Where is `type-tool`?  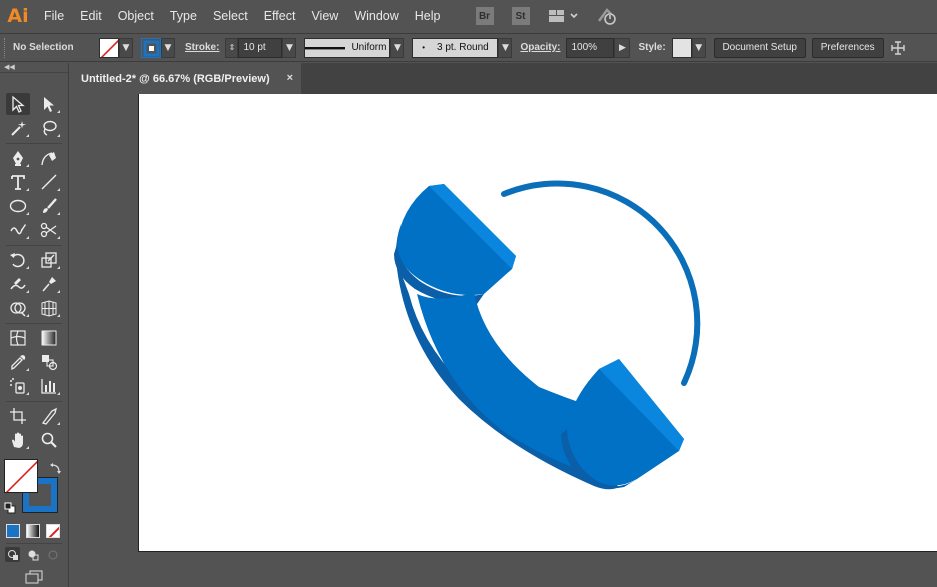 type-tool is located at coordinates (18, 182).